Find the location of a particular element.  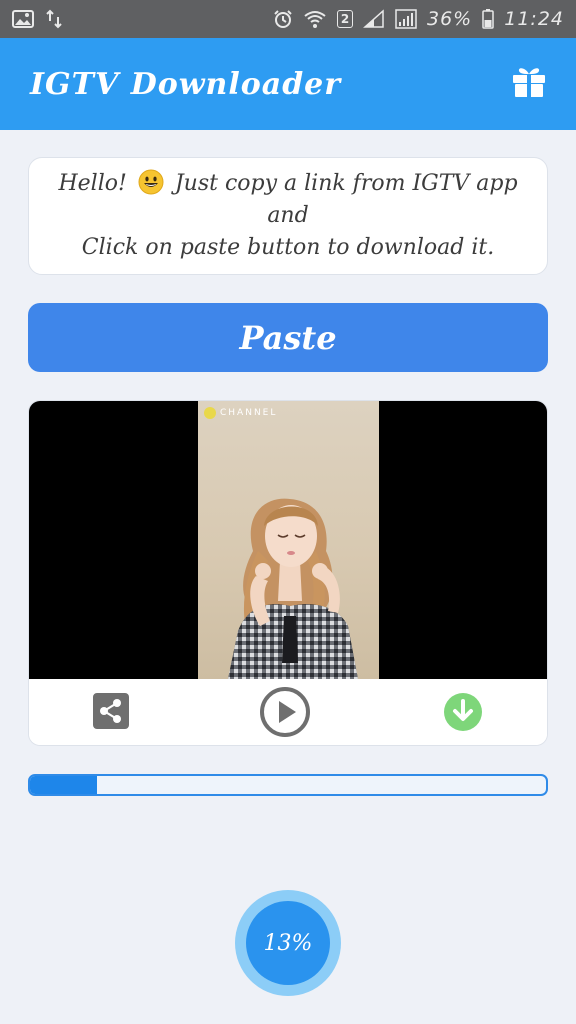

video-thumbnail: CHANNEL is located at coordinates (288, 540).